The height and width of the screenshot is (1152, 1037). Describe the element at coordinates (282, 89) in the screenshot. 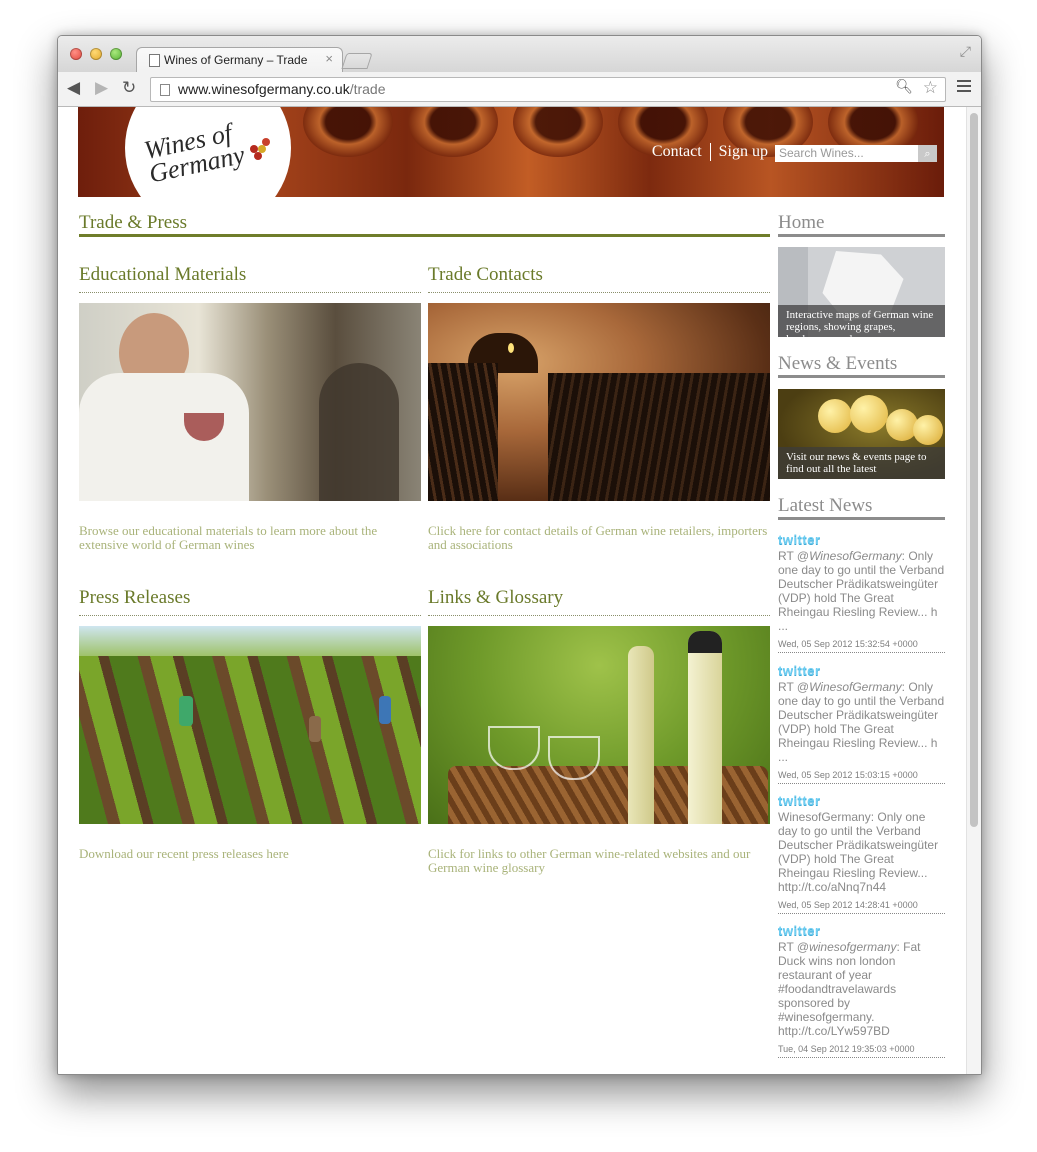

I see `url-text: www.winesofgermany.co.uk/trade` at that location.